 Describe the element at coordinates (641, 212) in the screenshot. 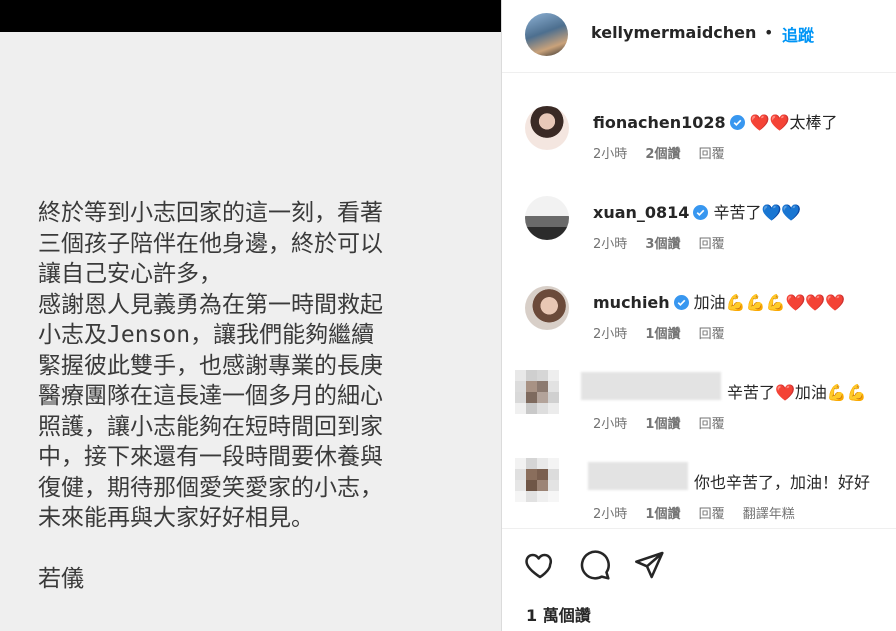

I see `commenter-username: xuan_0814` at that location.